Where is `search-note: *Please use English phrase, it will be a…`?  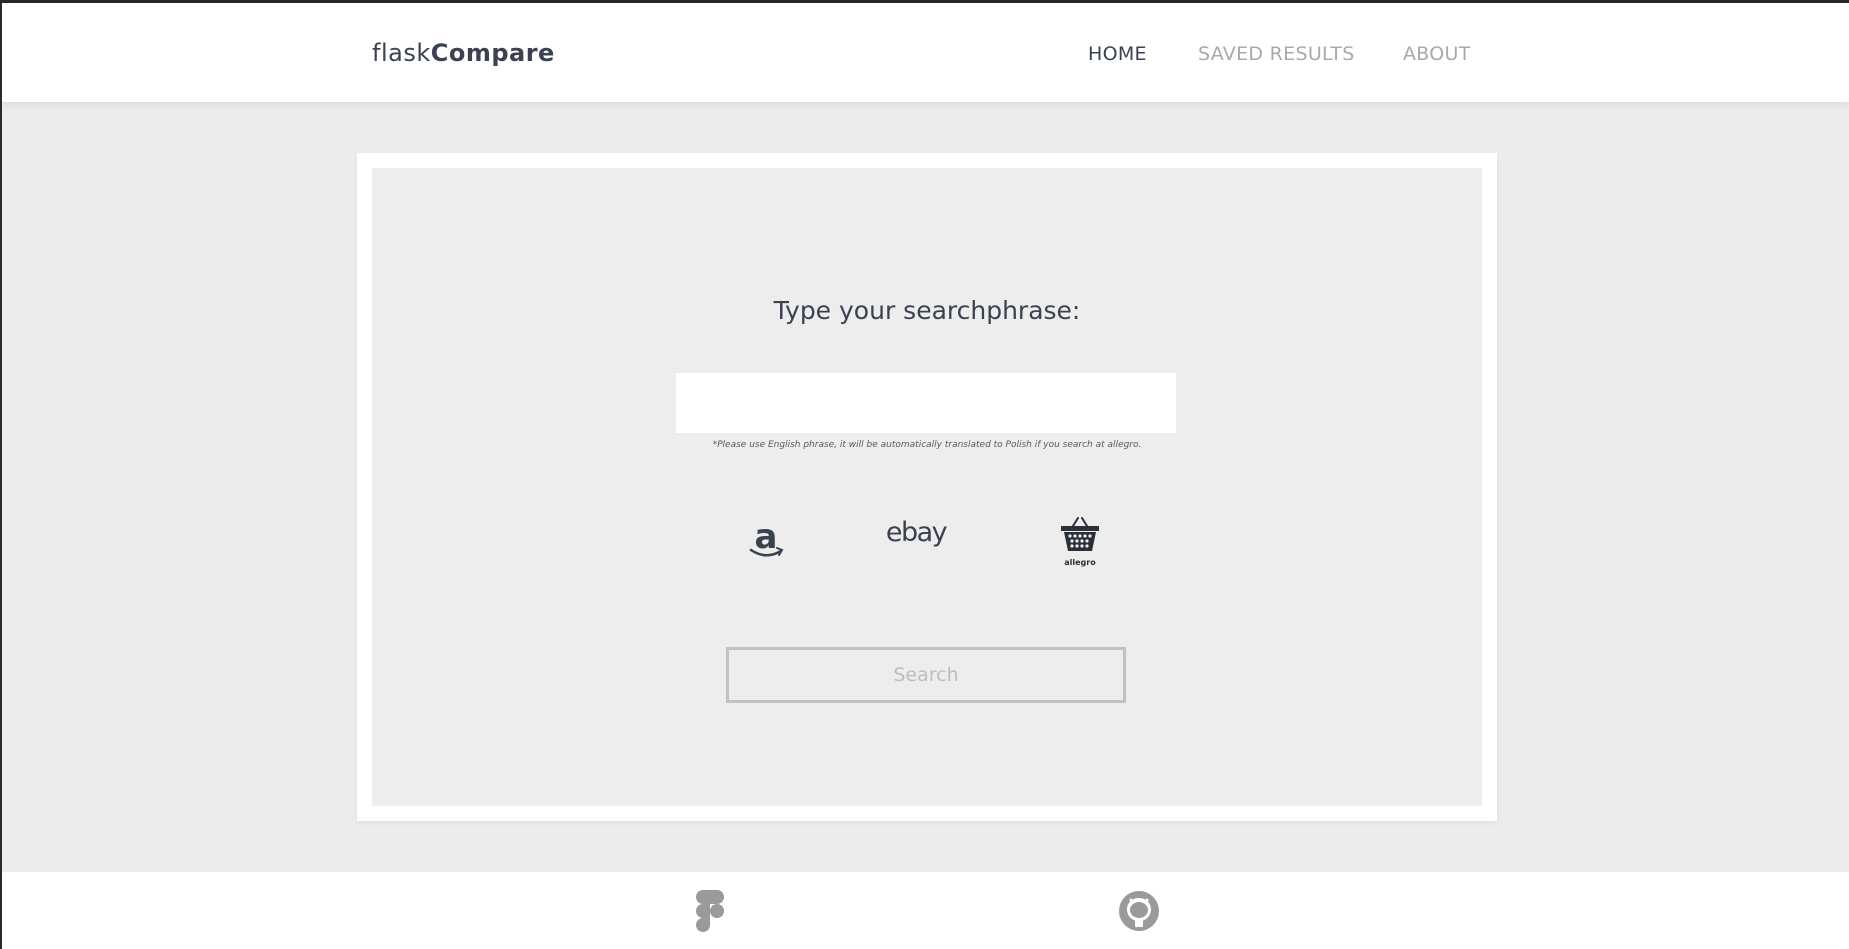
search-note: *Please use English phrase, it will be a… is located at coordinates (927, 445).